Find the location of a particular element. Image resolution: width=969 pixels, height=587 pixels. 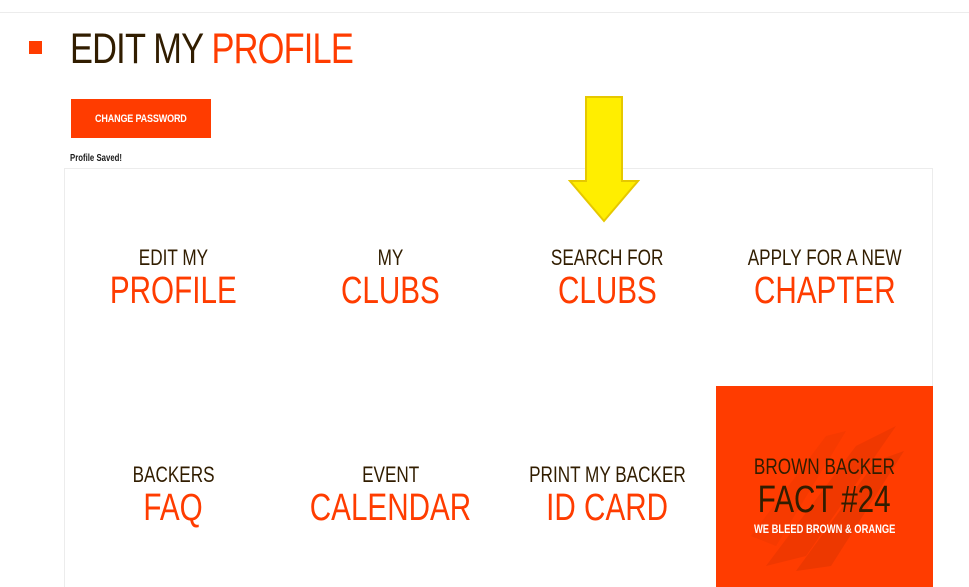

tile-edit-profile-bottom: PROFILE is located at coordinates (173, 290).